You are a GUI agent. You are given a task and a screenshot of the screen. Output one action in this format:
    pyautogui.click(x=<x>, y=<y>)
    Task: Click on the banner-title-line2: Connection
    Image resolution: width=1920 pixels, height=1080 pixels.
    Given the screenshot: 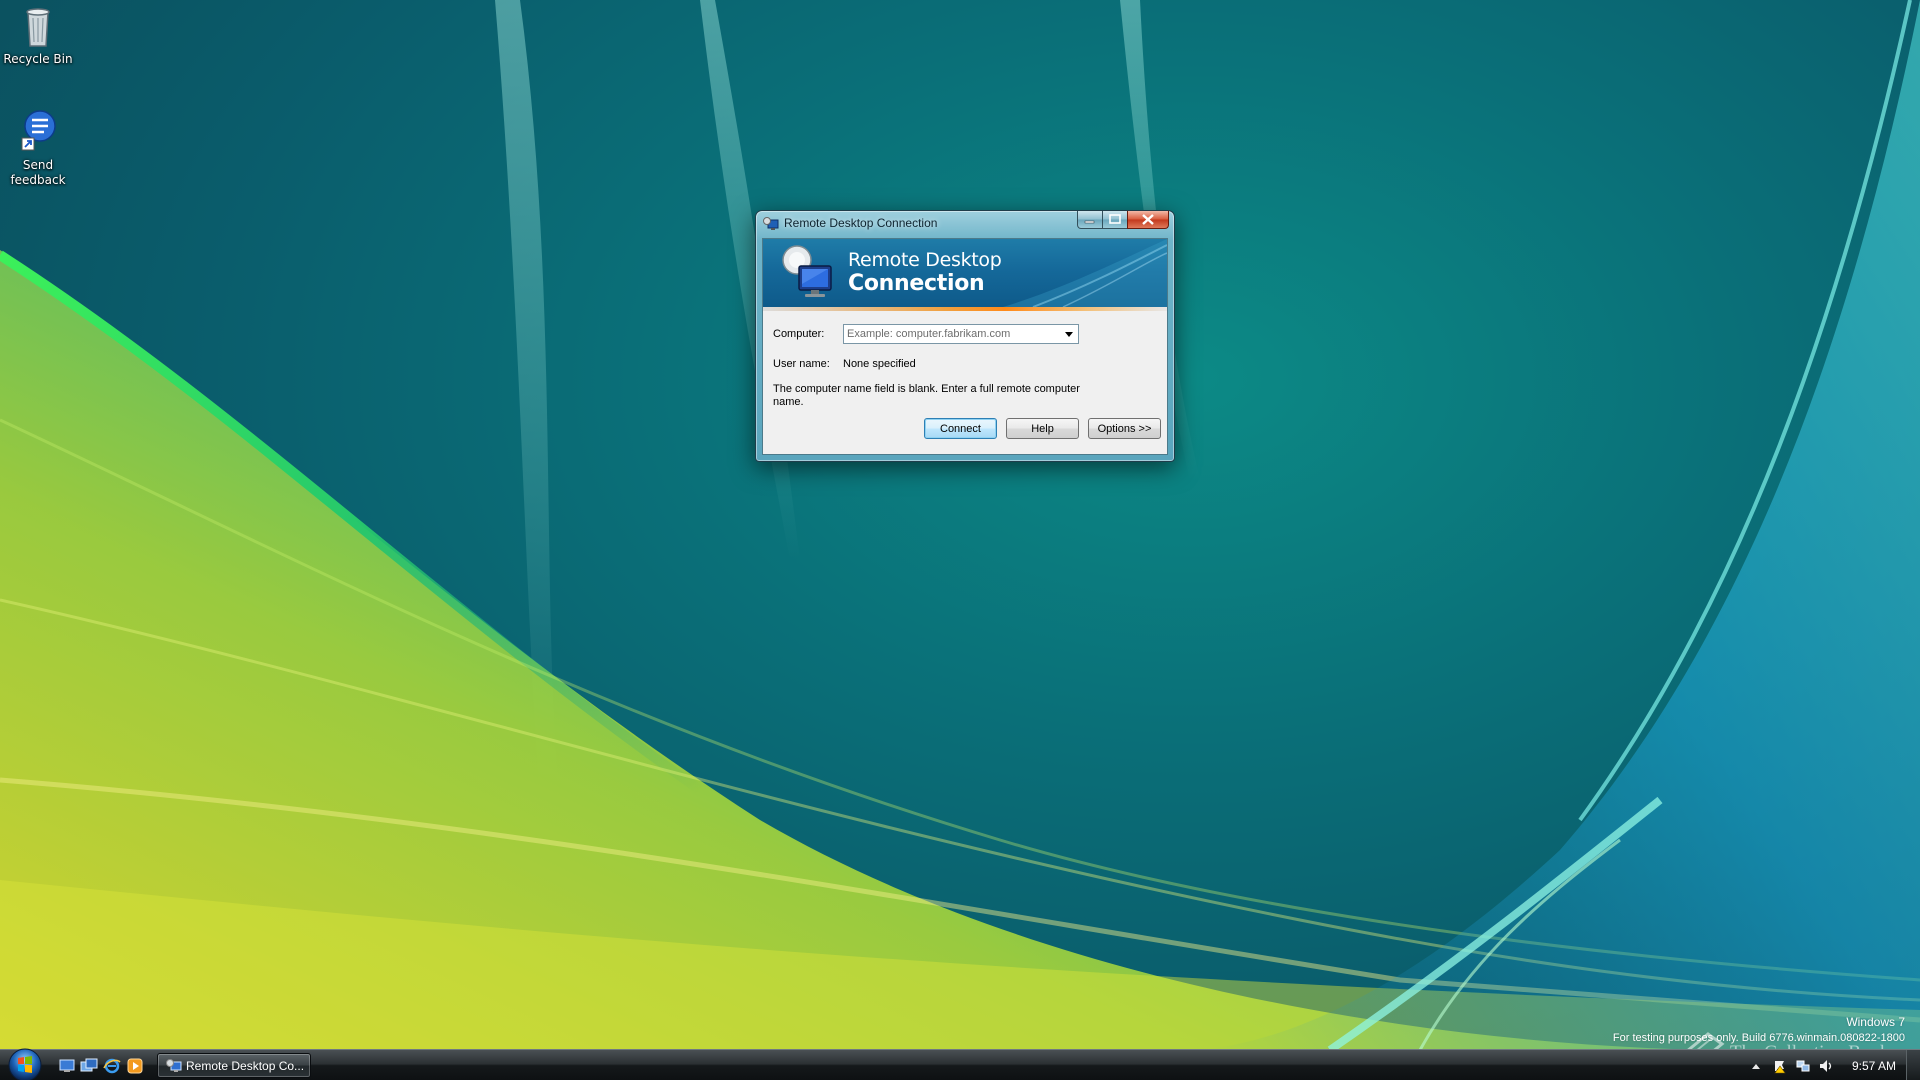 What is the action you would take?
    pyautogui.click(x=916, y=283)
    